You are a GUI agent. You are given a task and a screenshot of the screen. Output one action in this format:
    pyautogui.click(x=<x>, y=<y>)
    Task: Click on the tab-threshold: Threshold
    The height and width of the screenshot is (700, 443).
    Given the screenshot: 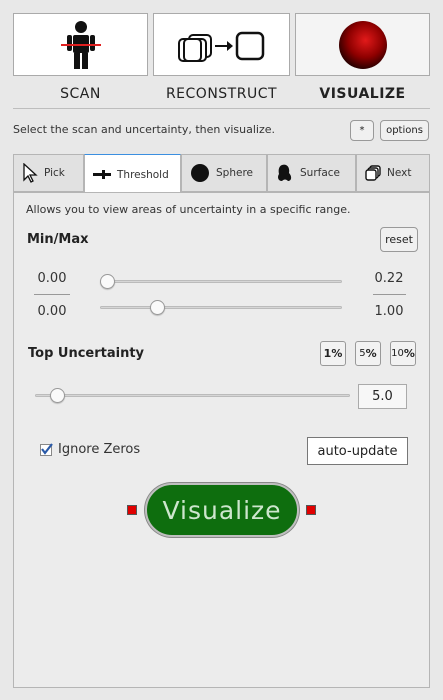 What is the action you would take?
    pyautogui.click(x=132, y=174)
    